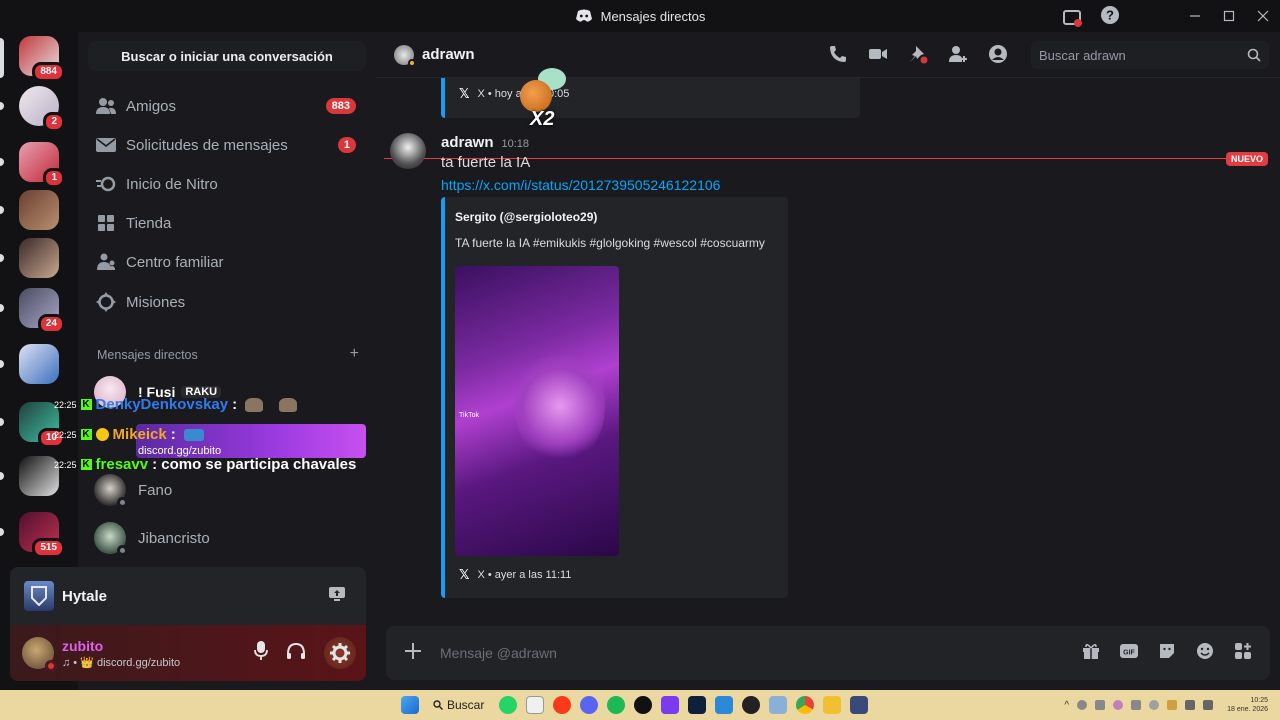 The height and width of the screenshot is (720, 1280). Describe the element at coordinates (337, 596) in the screenshot. I see `stream-game-button` at that location.